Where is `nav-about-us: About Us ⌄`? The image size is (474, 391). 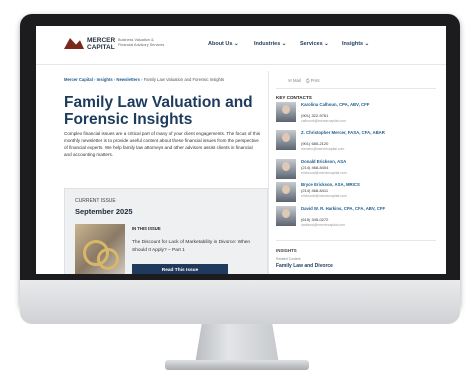 nav-about-us: About Us ⌄ is located at coordinates (223, 44).